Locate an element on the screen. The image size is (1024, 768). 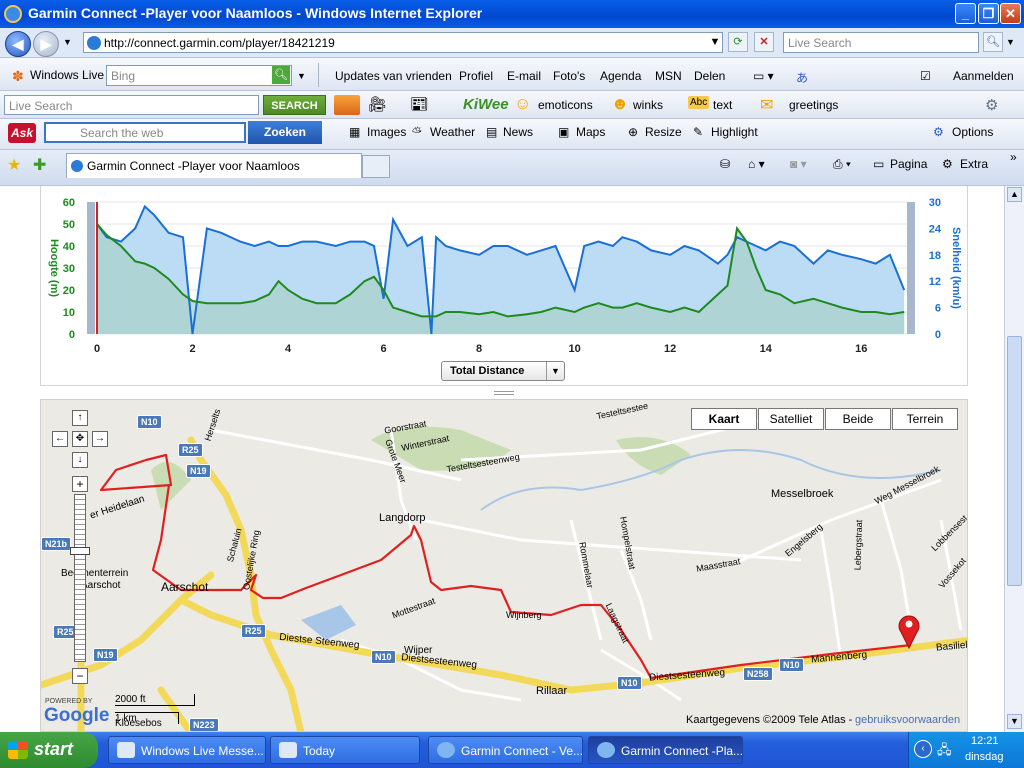
powered-by-label: POWERED BY is located at coordinates (69, 701).